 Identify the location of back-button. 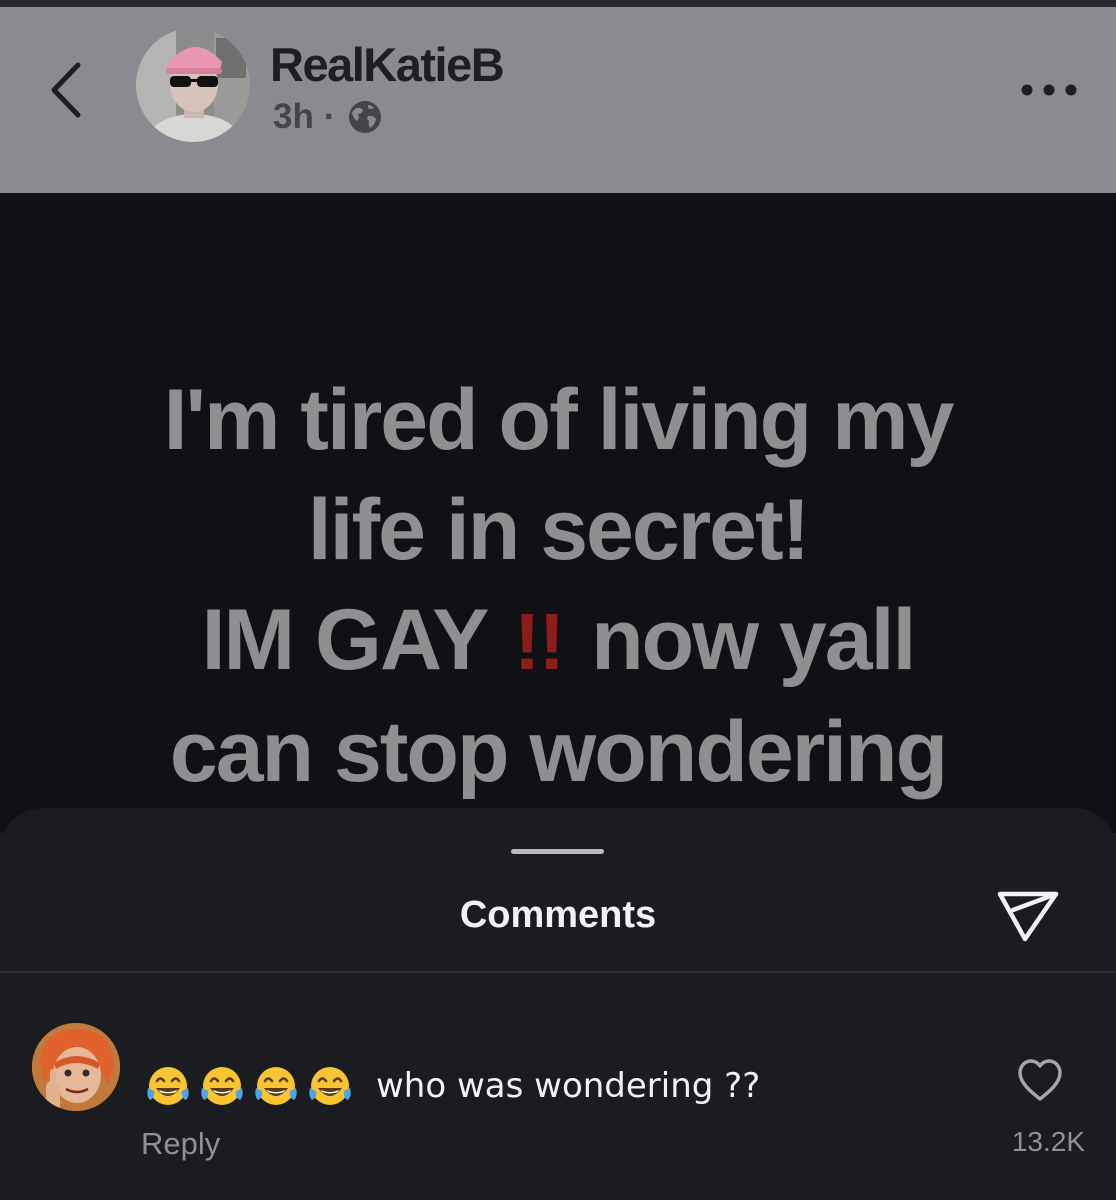
(68, 89).